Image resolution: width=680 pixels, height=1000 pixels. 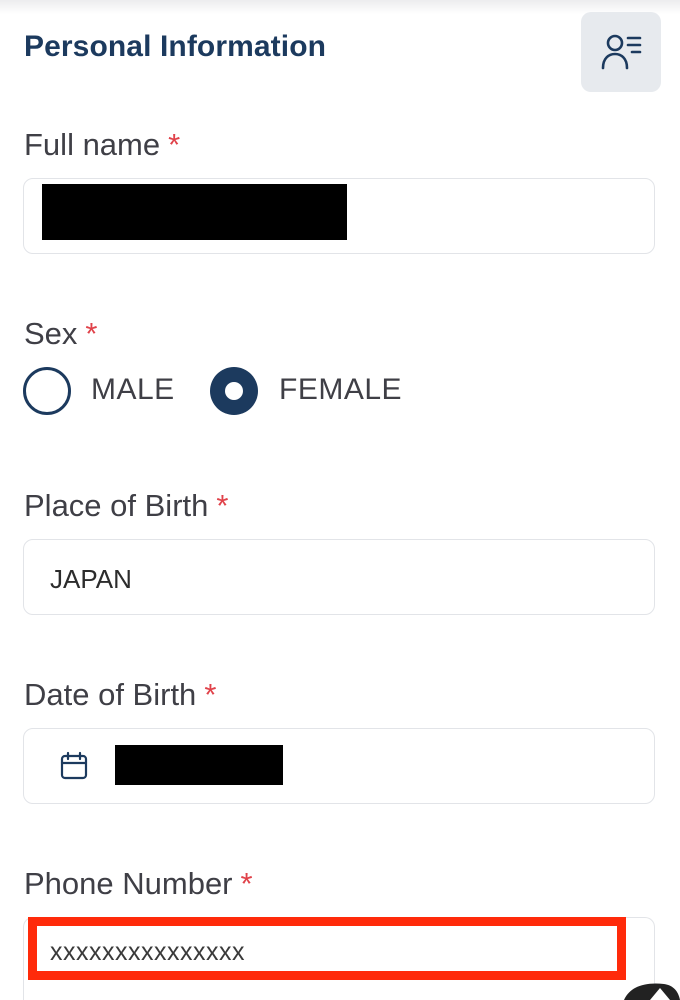 I want to click on redacted-name, so click(x=194, y=212).